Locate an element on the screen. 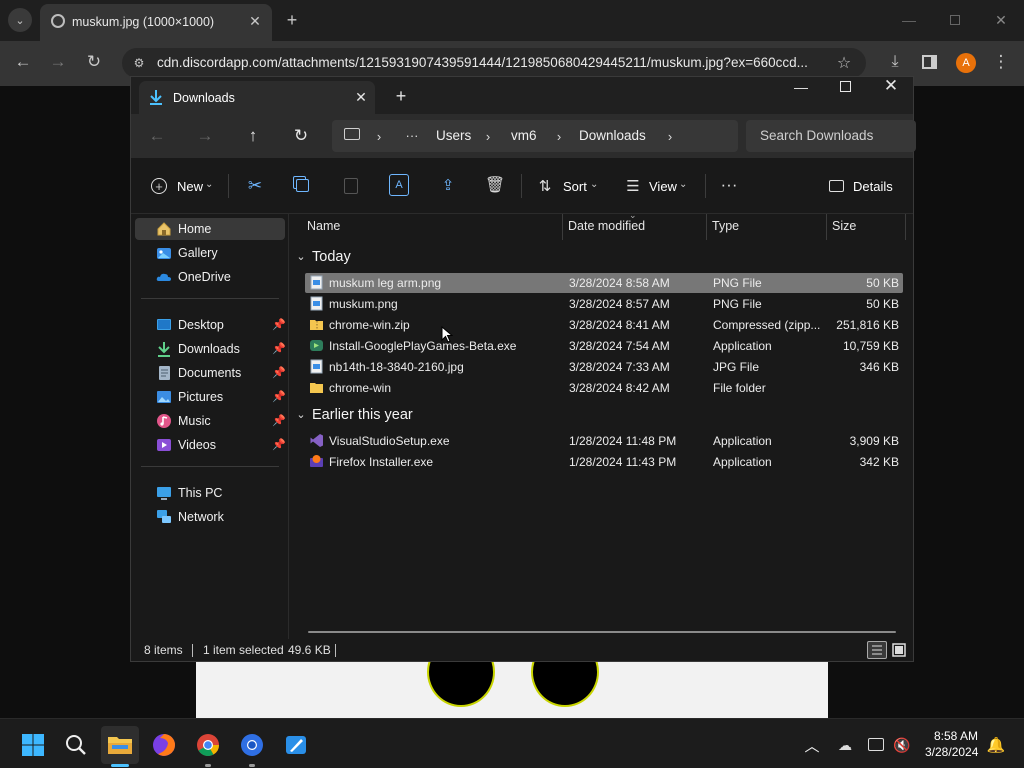  sidebar-item-onedrive: OneDrive is located at coordinates (210, 277).